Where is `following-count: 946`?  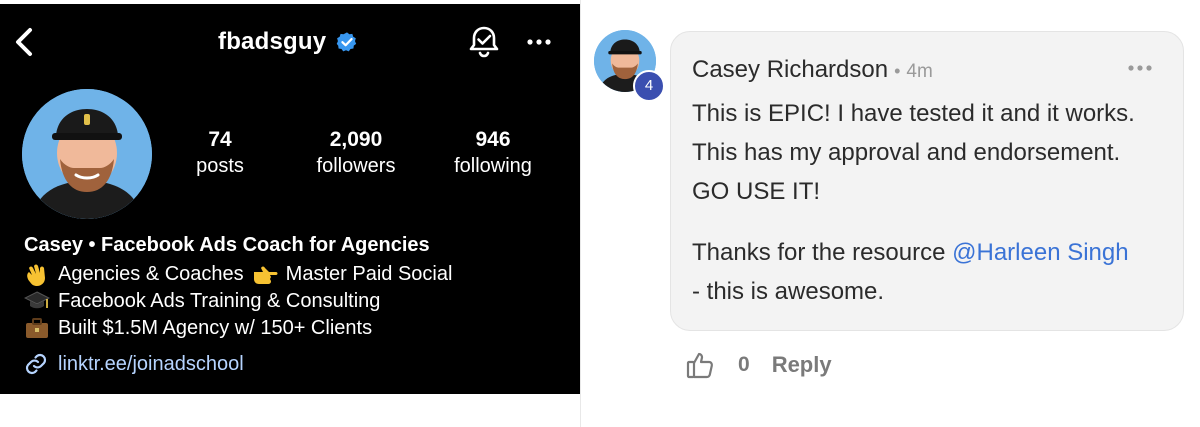 following-count: 946 is located at coordinates (493, 139).